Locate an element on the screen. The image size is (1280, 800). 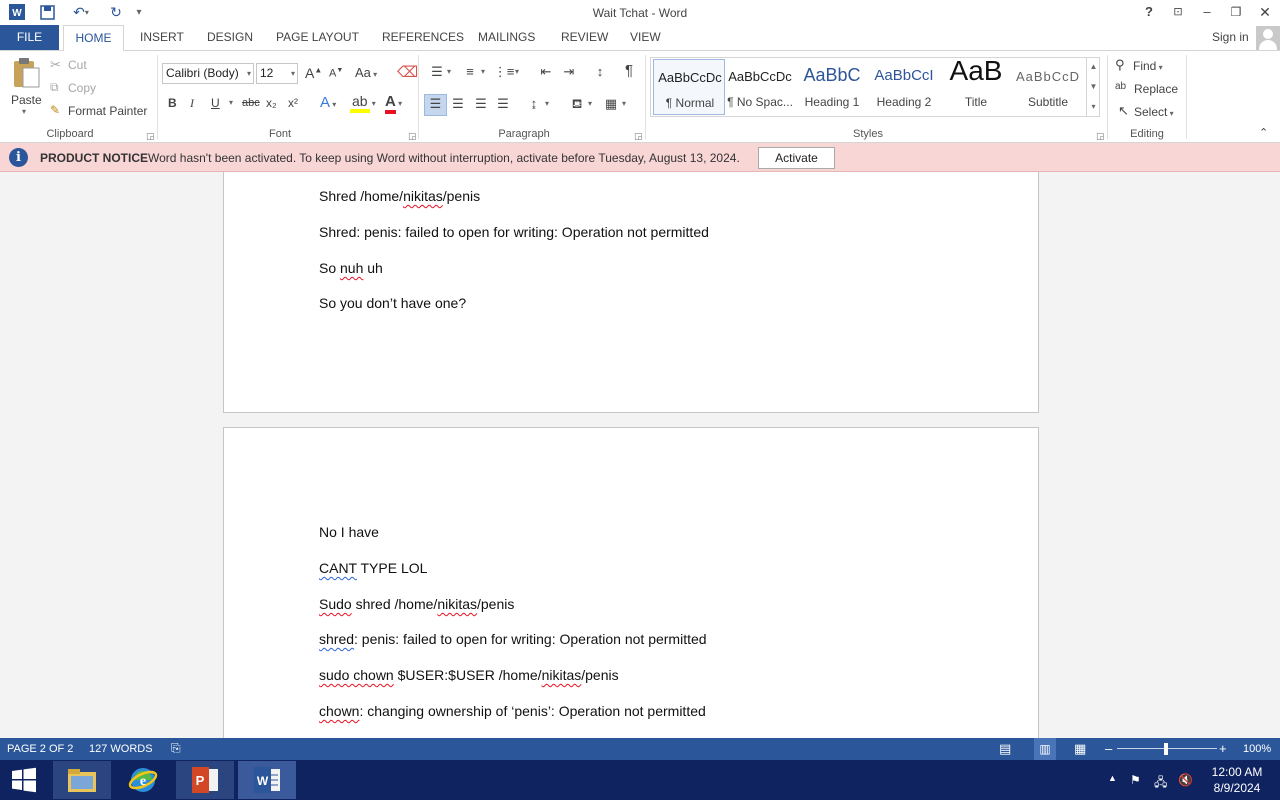
increase-indent-icon: ⇥ is located at coordinates (569, 72).